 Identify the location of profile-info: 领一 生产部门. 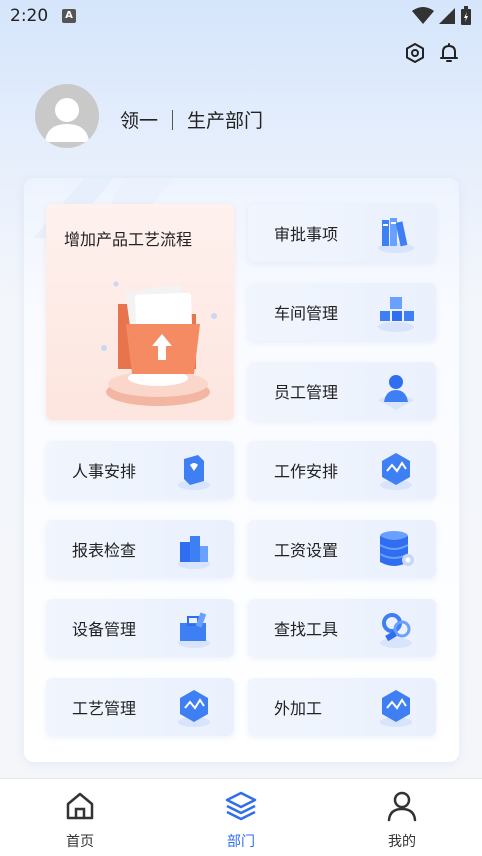
(191, 119).